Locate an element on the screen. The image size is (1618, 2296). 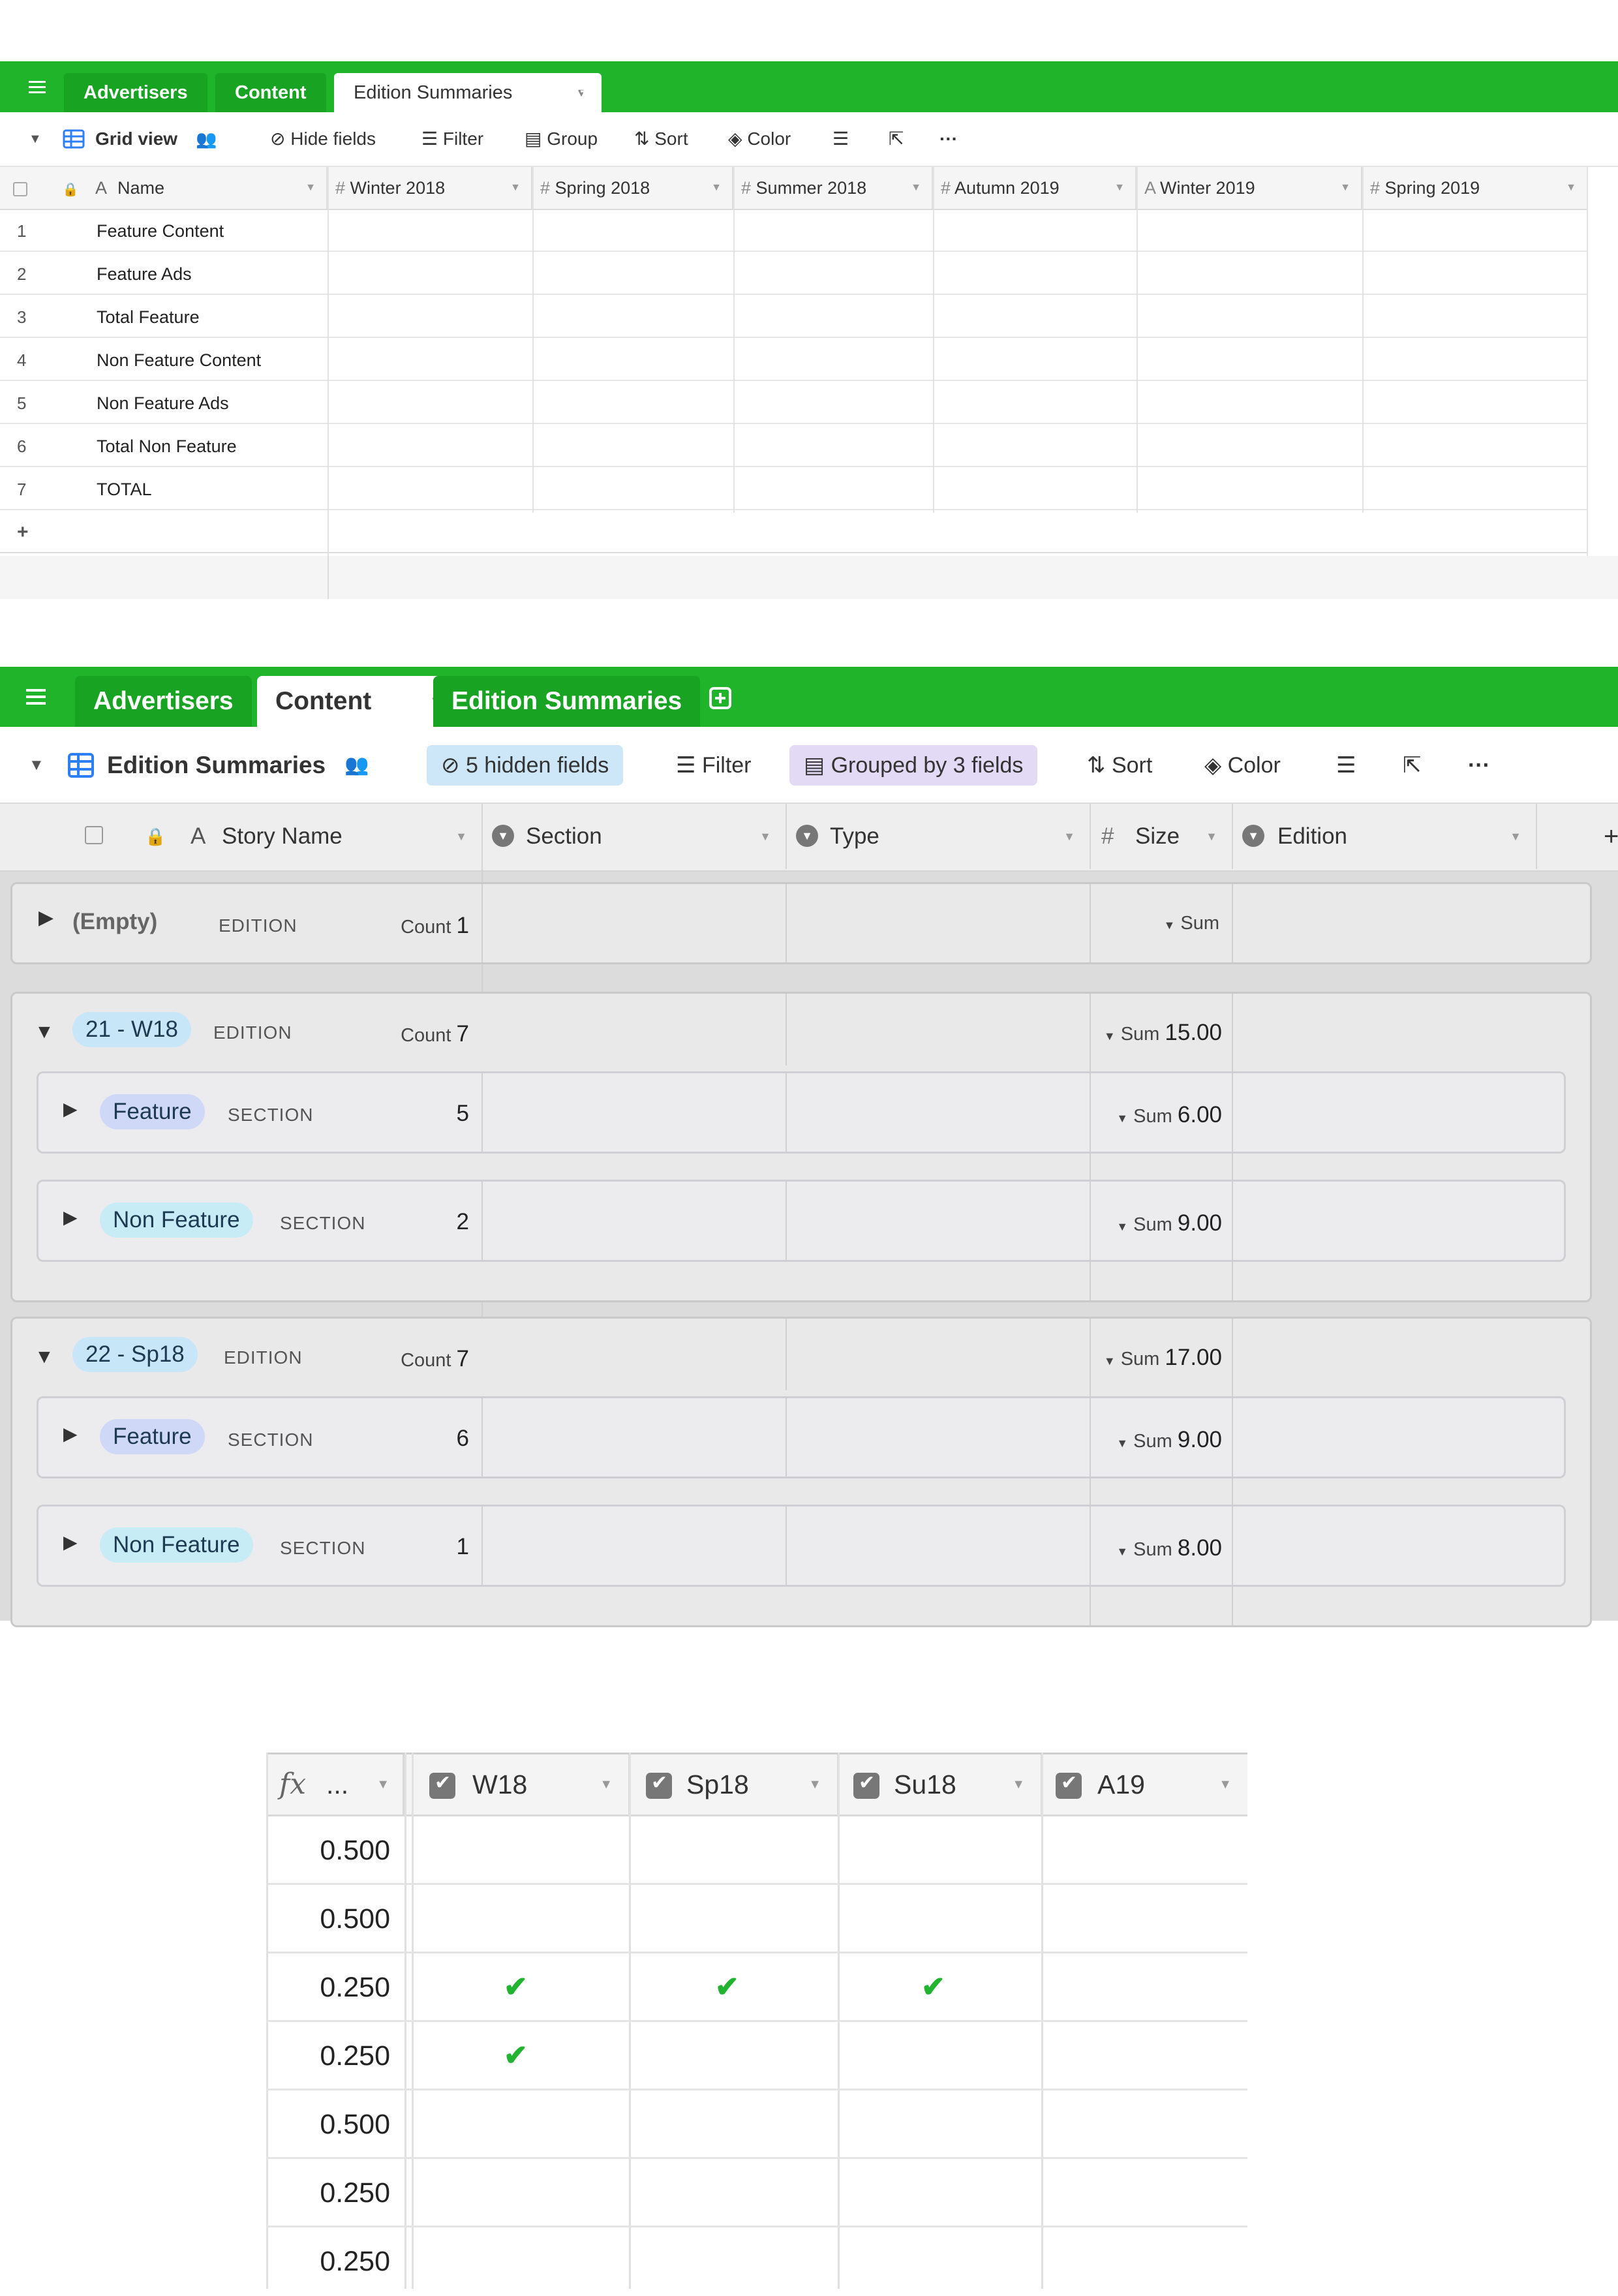
group-section: ▶ Non Feature SECTION 2 ▼ Sum 9.00 is located at coordinates (801, 1221).